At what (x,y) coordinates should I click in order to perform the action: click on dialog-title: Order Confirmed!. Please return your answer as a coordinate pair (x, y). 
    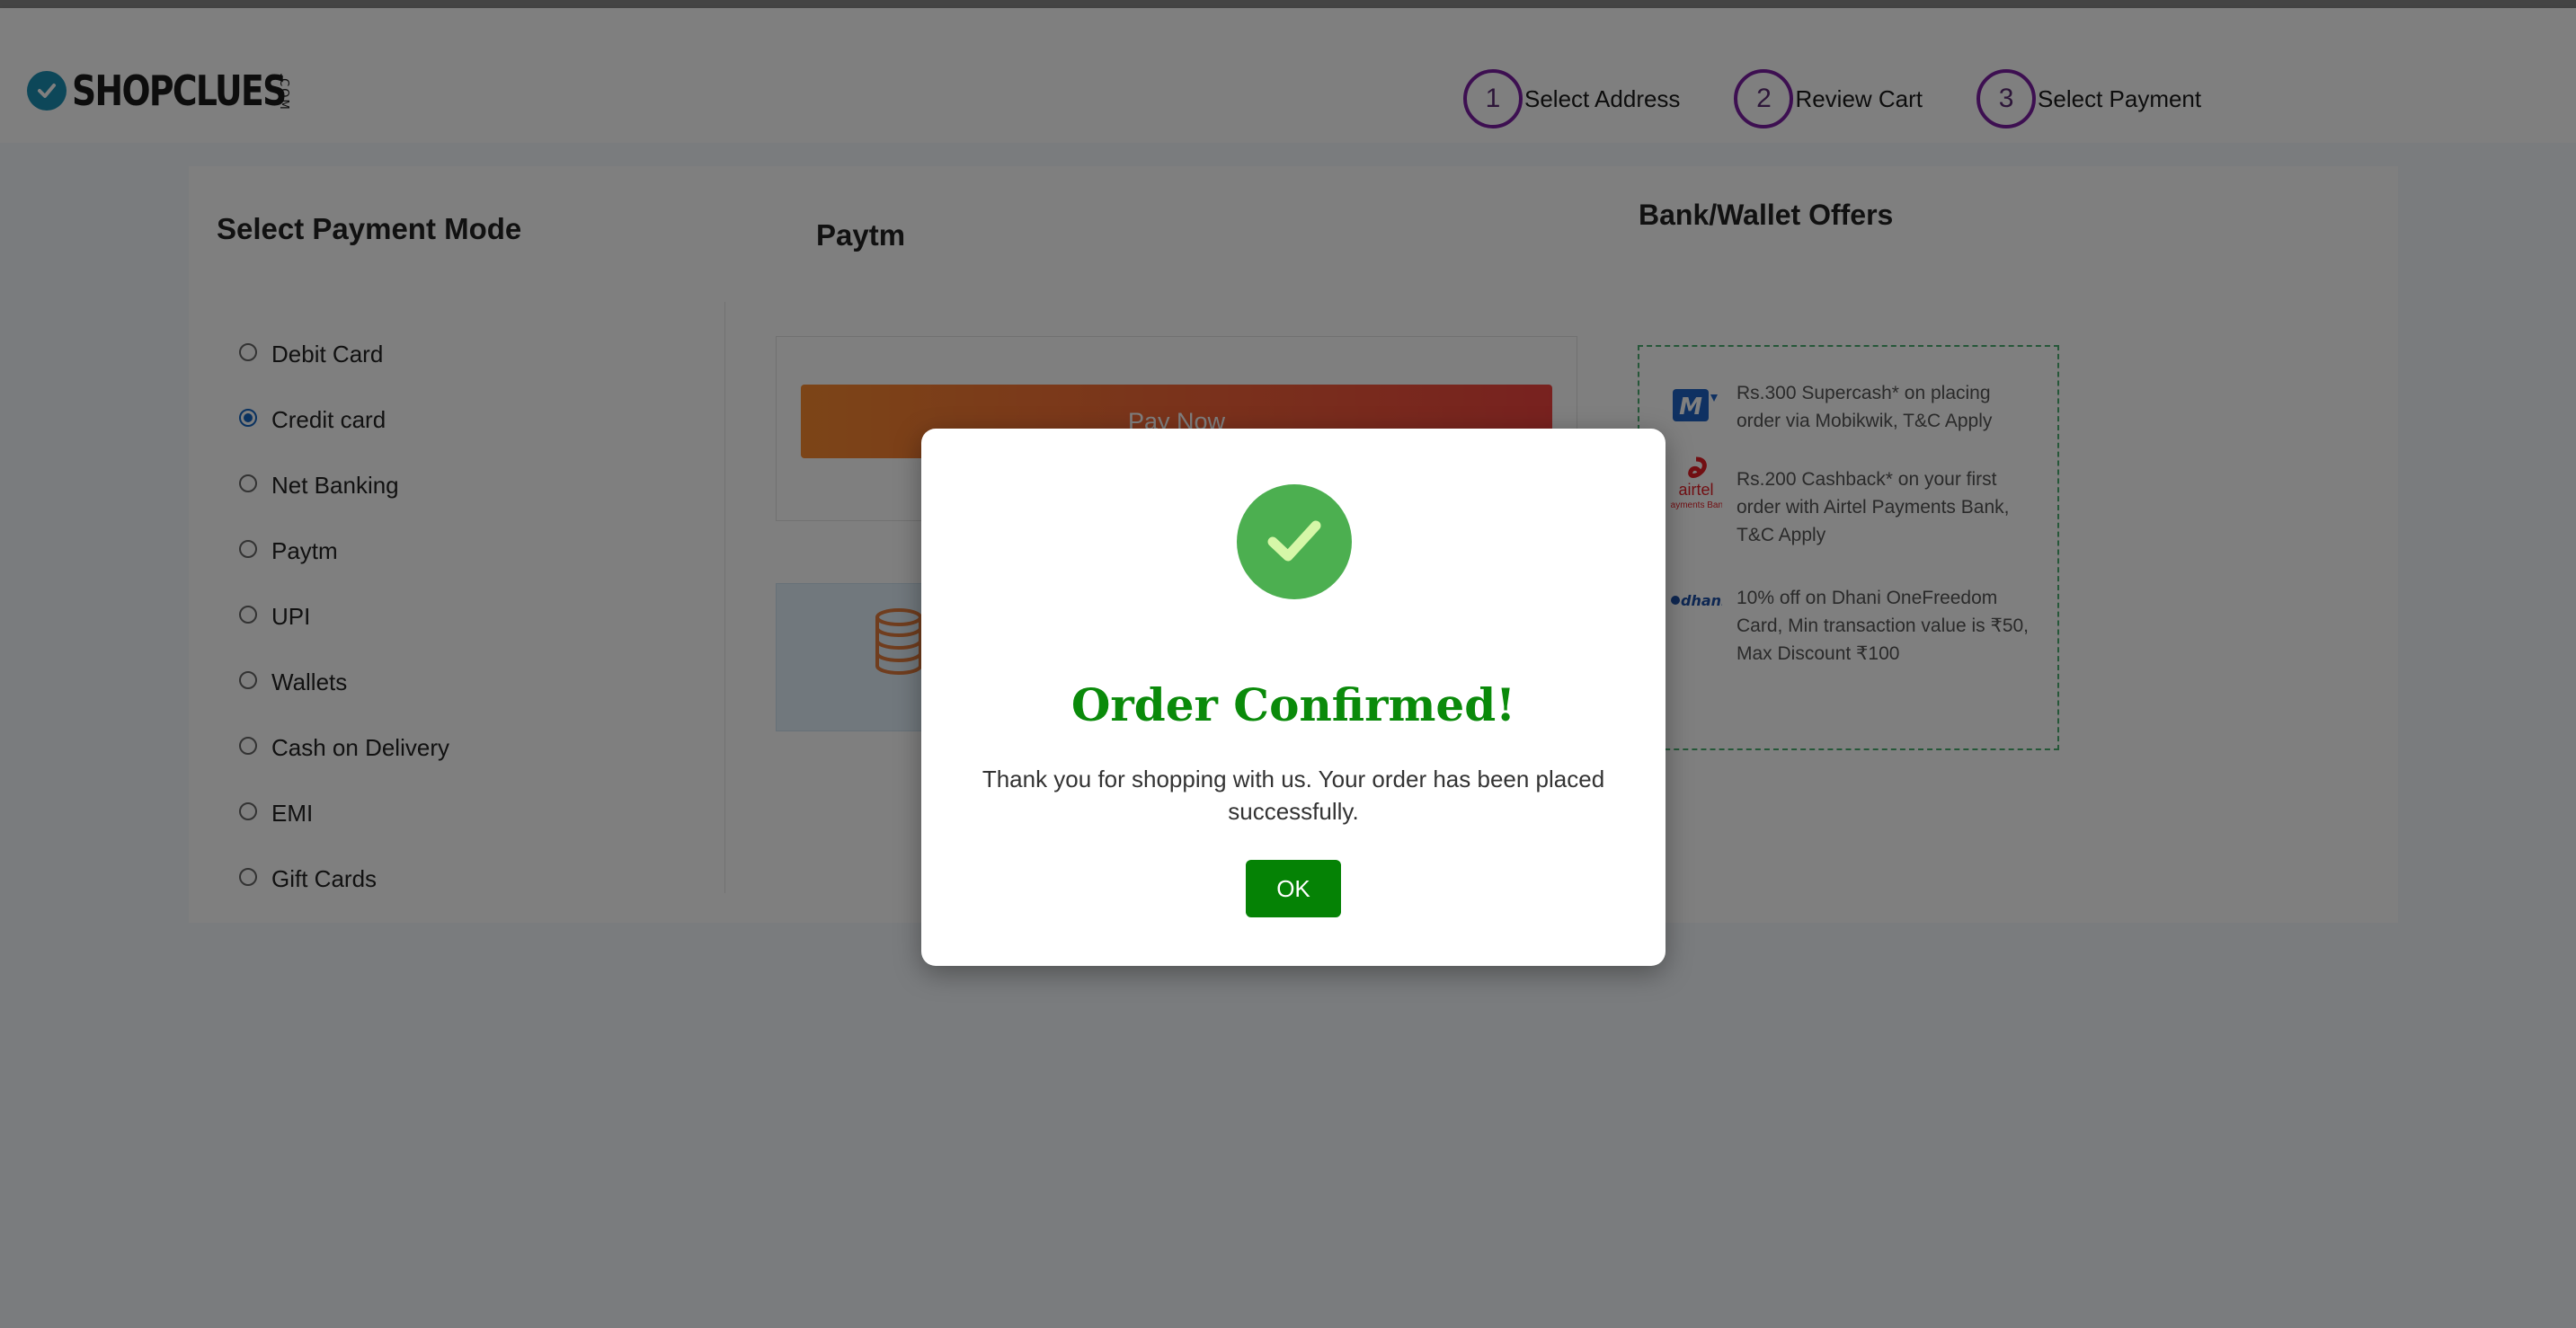
    Looking at the image, I should click on (1293, 704).